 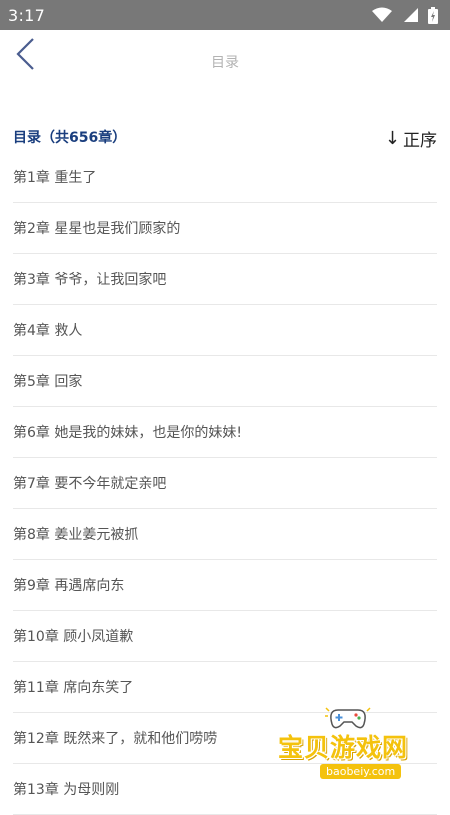 I want to click on status-bar: 3:17, so click(x=225, y=15).